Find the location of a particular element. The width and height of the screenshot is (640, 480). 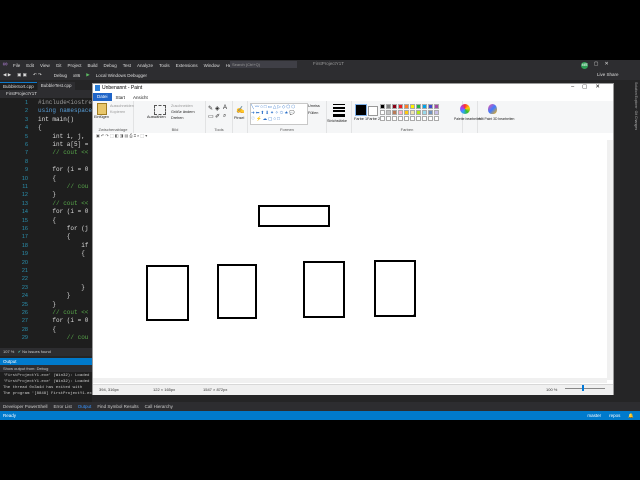

paste-button: Einfügen is located at coordinates (101, 117).